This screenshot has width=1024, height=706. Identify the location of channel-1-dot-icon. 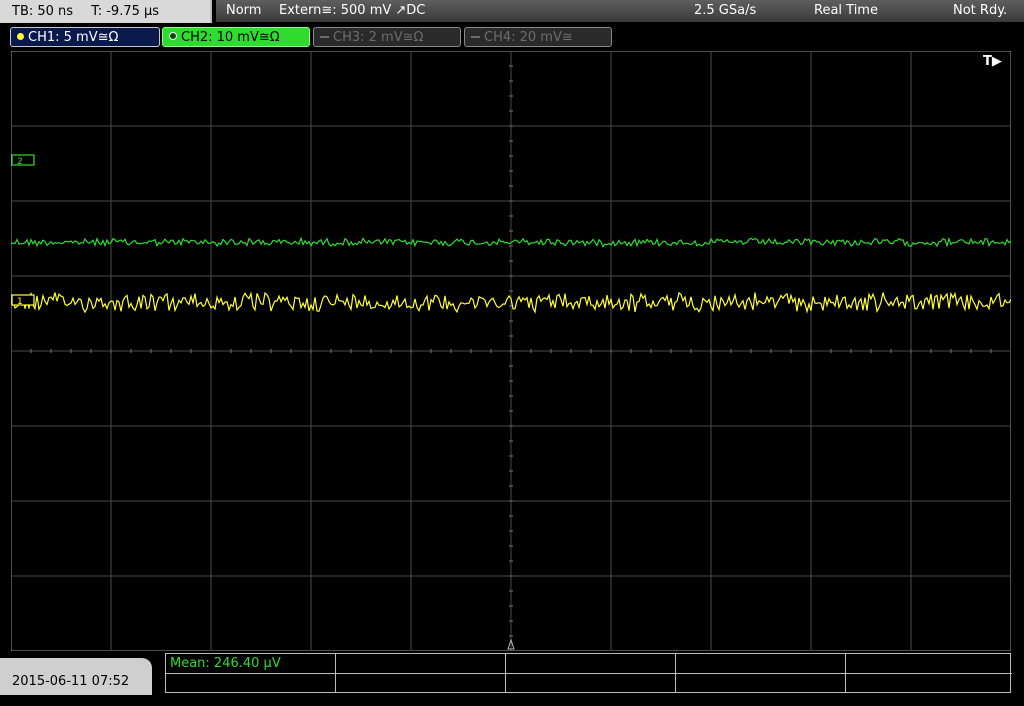
(20, 36).